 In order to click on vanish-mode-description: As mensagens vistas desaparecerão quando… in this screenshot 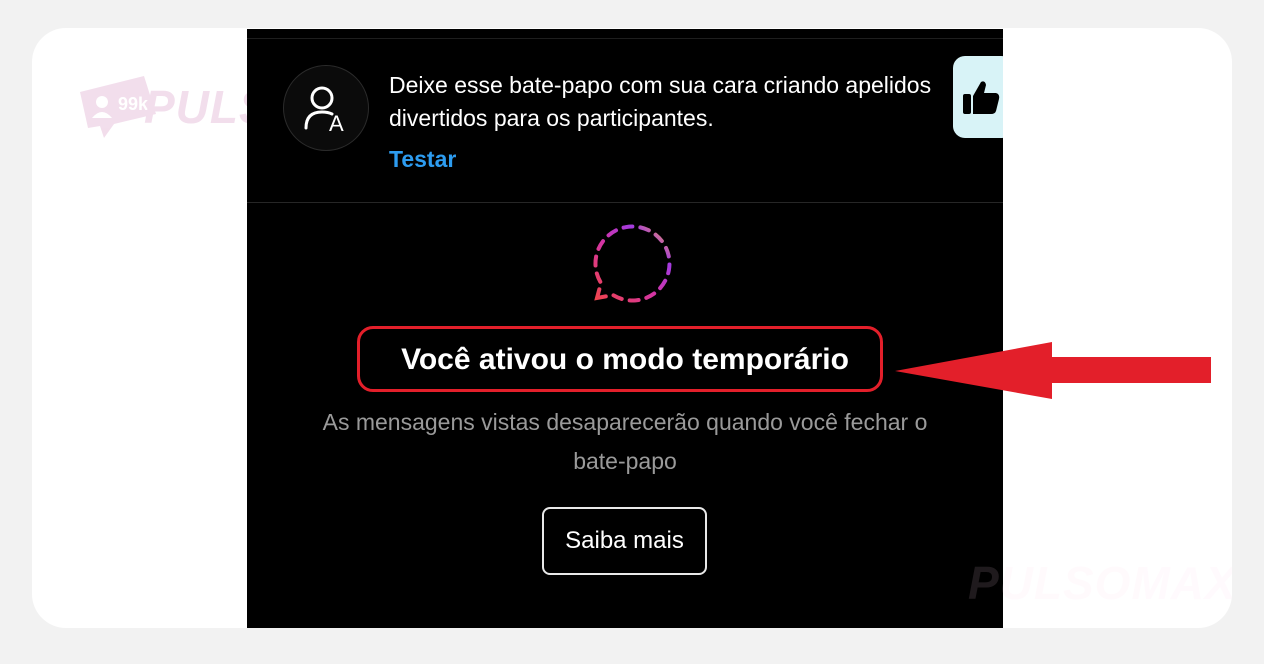, I will do `click(625, 441)`.